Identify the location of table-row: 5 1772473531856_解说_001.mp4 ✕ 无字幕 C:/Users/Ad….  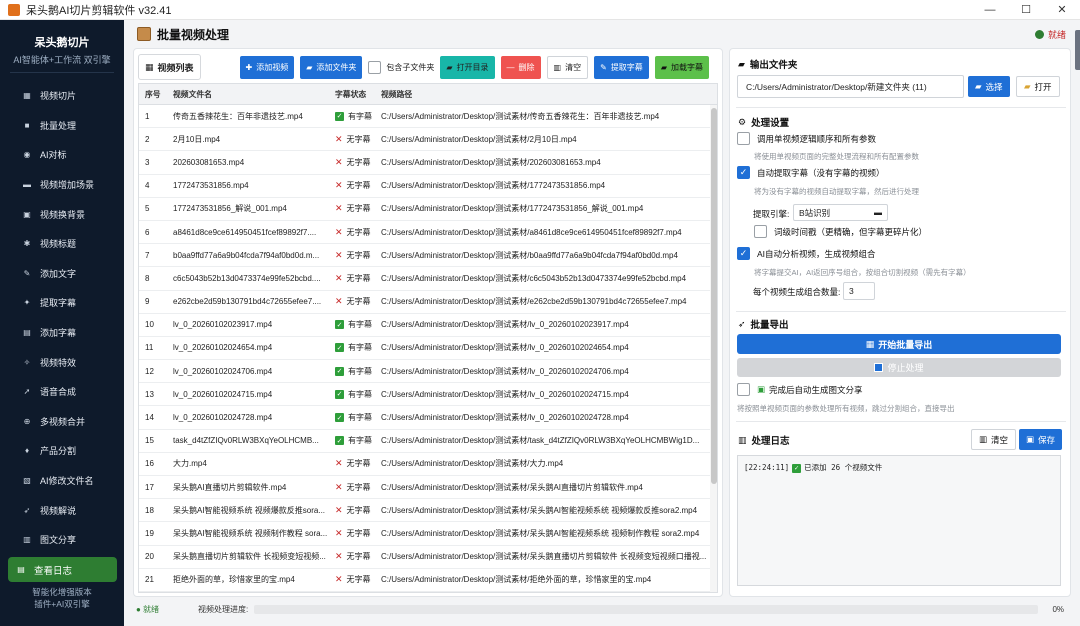
(428, 209).